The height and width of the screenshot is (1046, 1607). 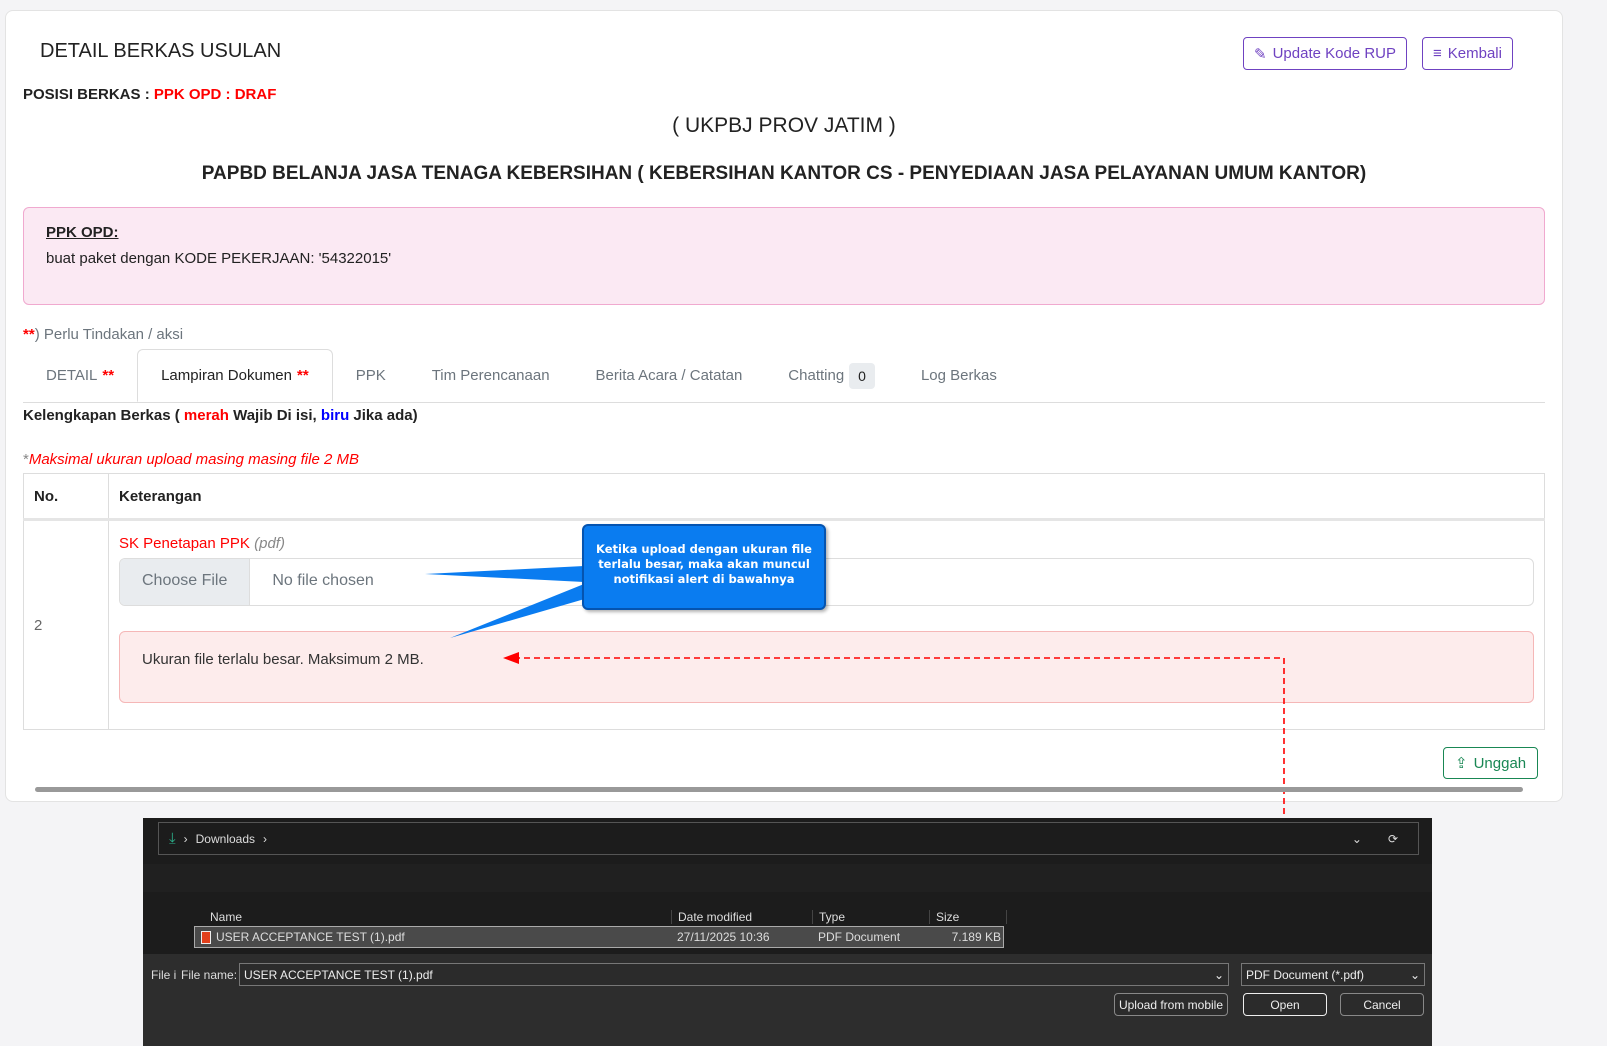 What do you see at coordinates (788, 838) in the screenshot?
I see `address-bar: ⤓ › Downloads › ⌄ ⟳` at bounding box center [788, 838].